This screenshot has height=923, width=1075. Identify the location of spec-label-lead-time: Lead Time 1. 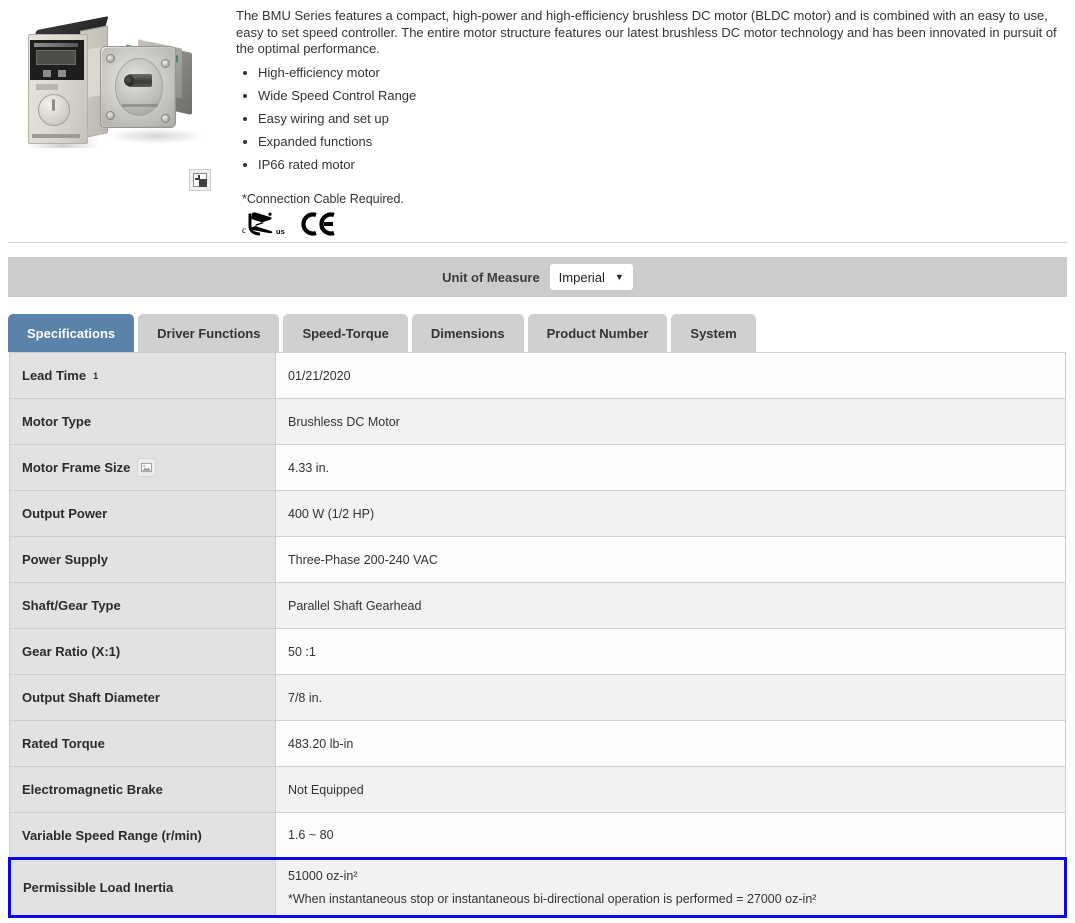
(142, 375).